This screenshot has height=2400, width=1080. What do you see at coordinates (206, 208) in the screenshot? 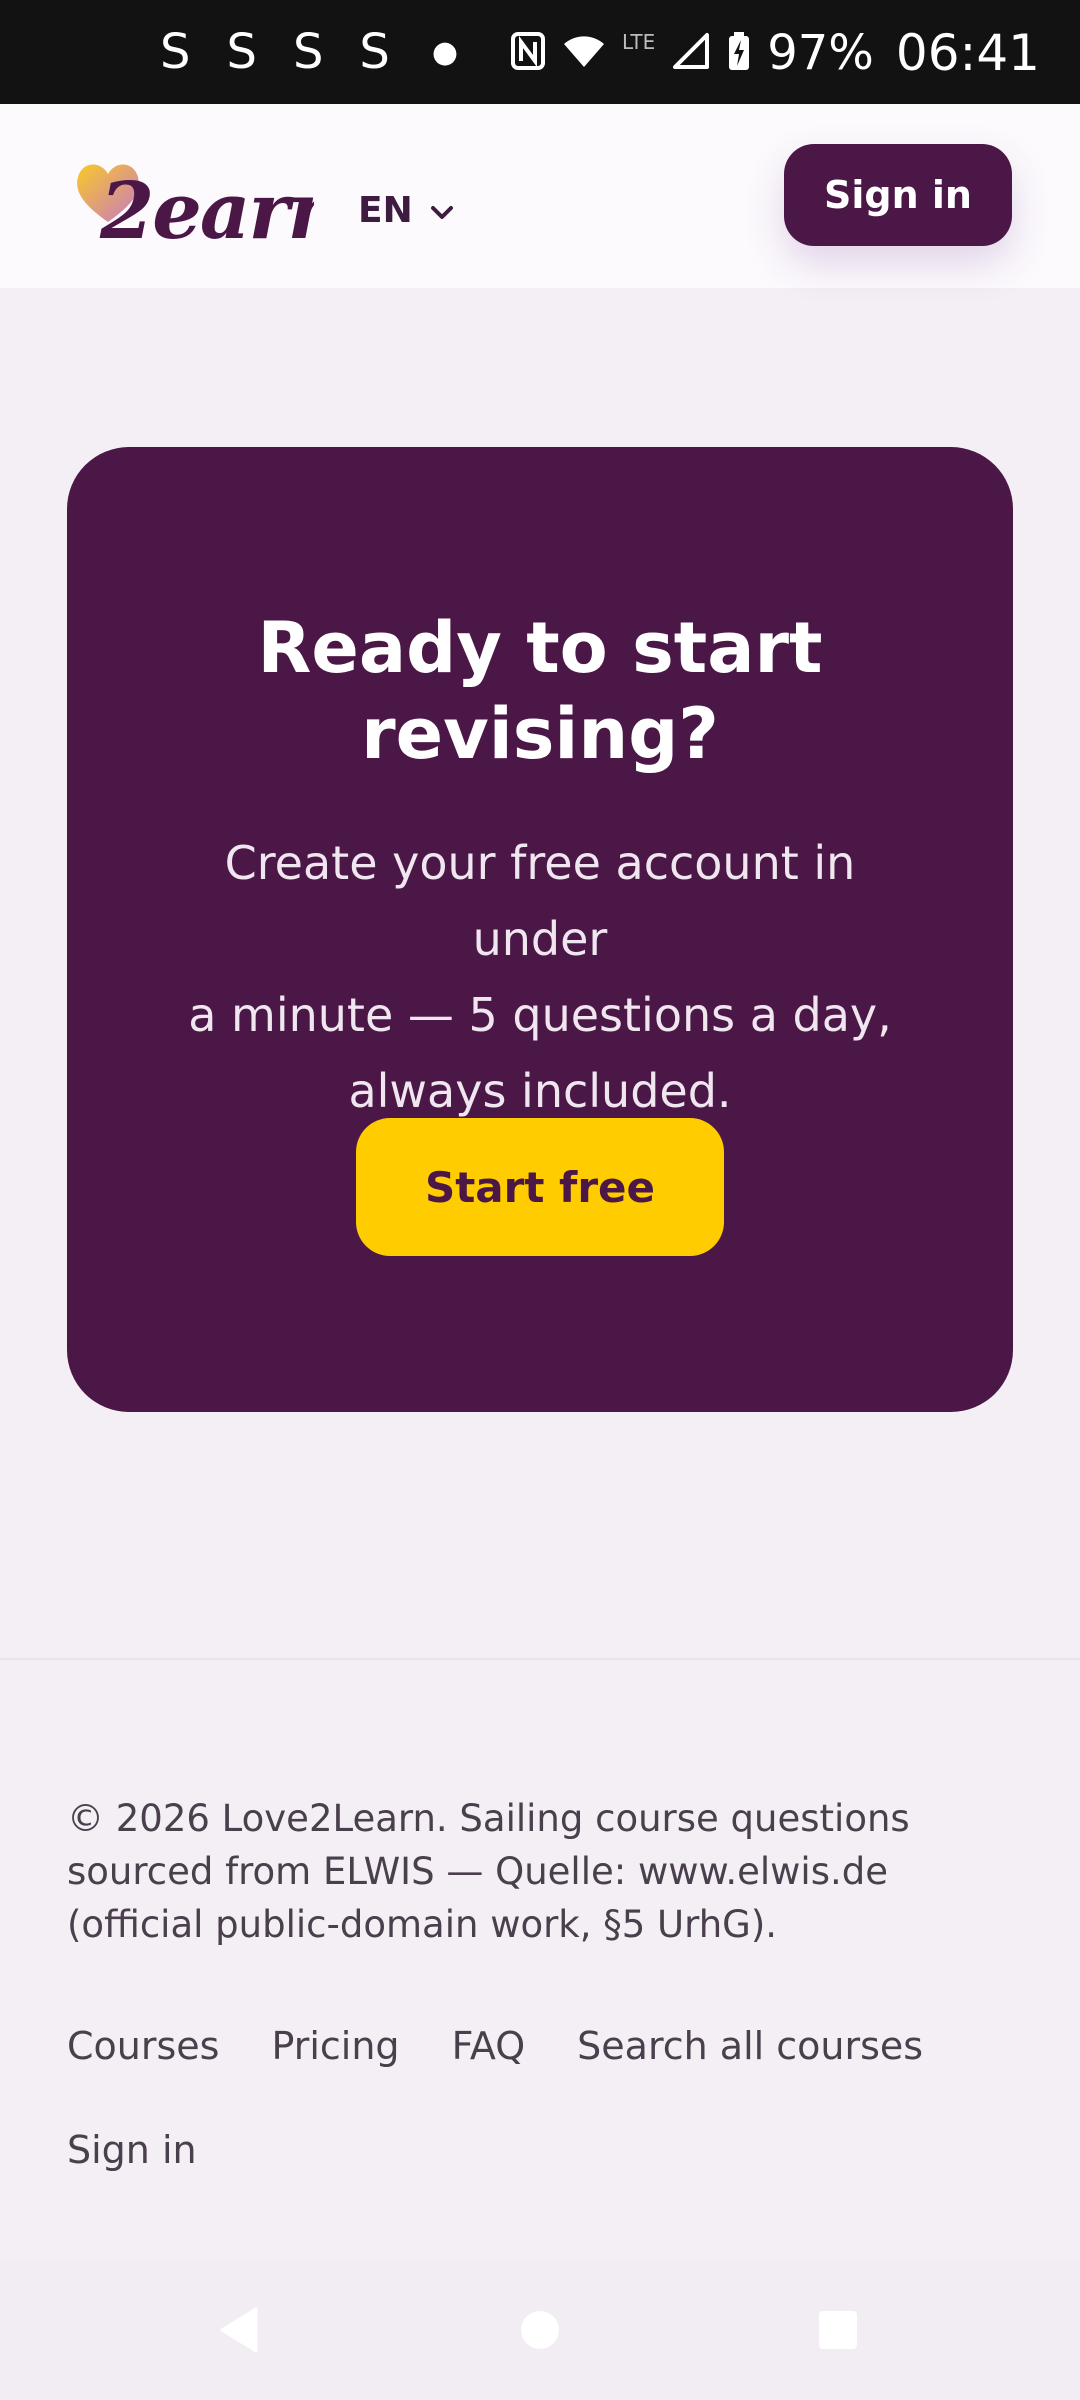
I see `logo-wordmark: 2earn` at bounding box center [206, 208].